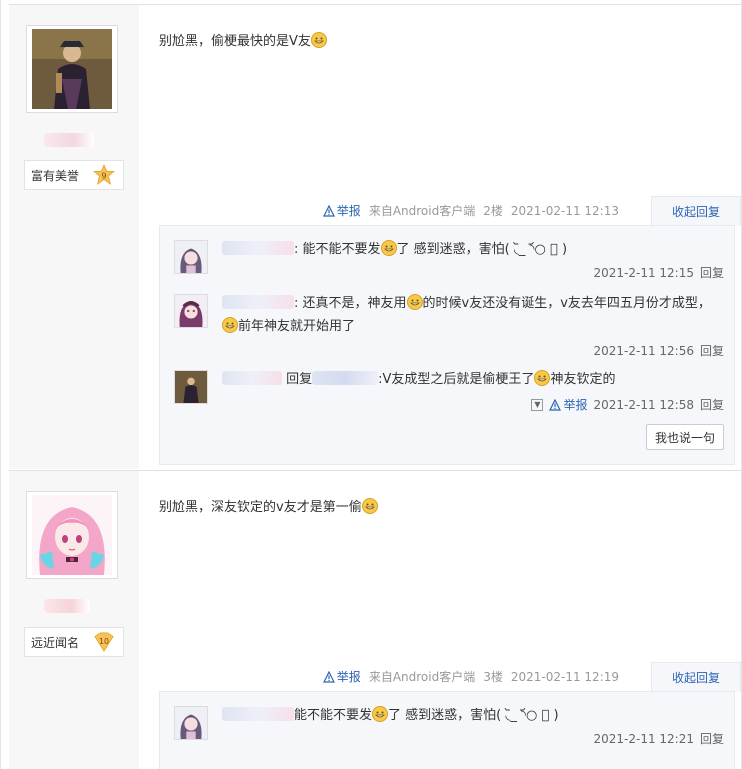 The width and height of the screenshot is (742, 769). I want to click on post-text: 别尬黑，深友钦定的v友才是第一偷, so click(260, 507).